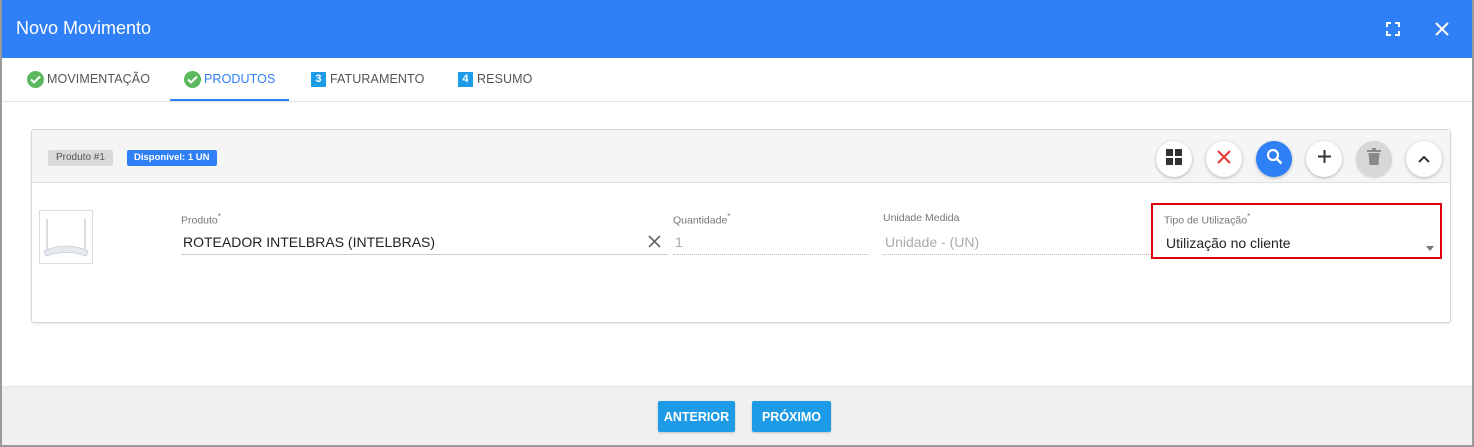 Image resolution: width=1474 pixels, height=447 pixels. I want to click on tab-produtos: PRODUTOS, so click(229, 79).